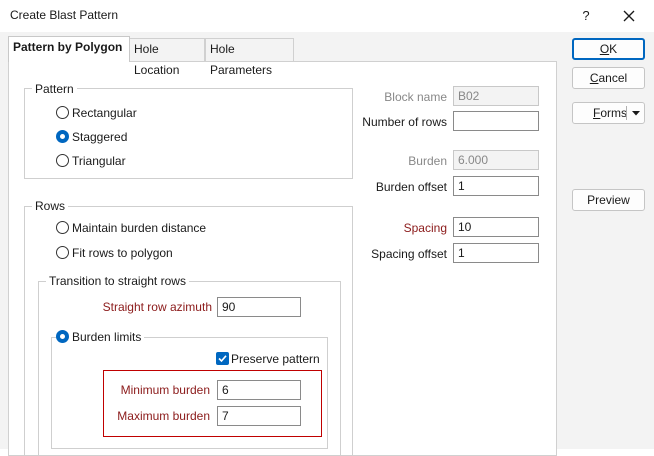  What do you see at coordinates (415, 97) in the screenshot?
I see `block-name-label: Block name` at bounding box center [415, 97].